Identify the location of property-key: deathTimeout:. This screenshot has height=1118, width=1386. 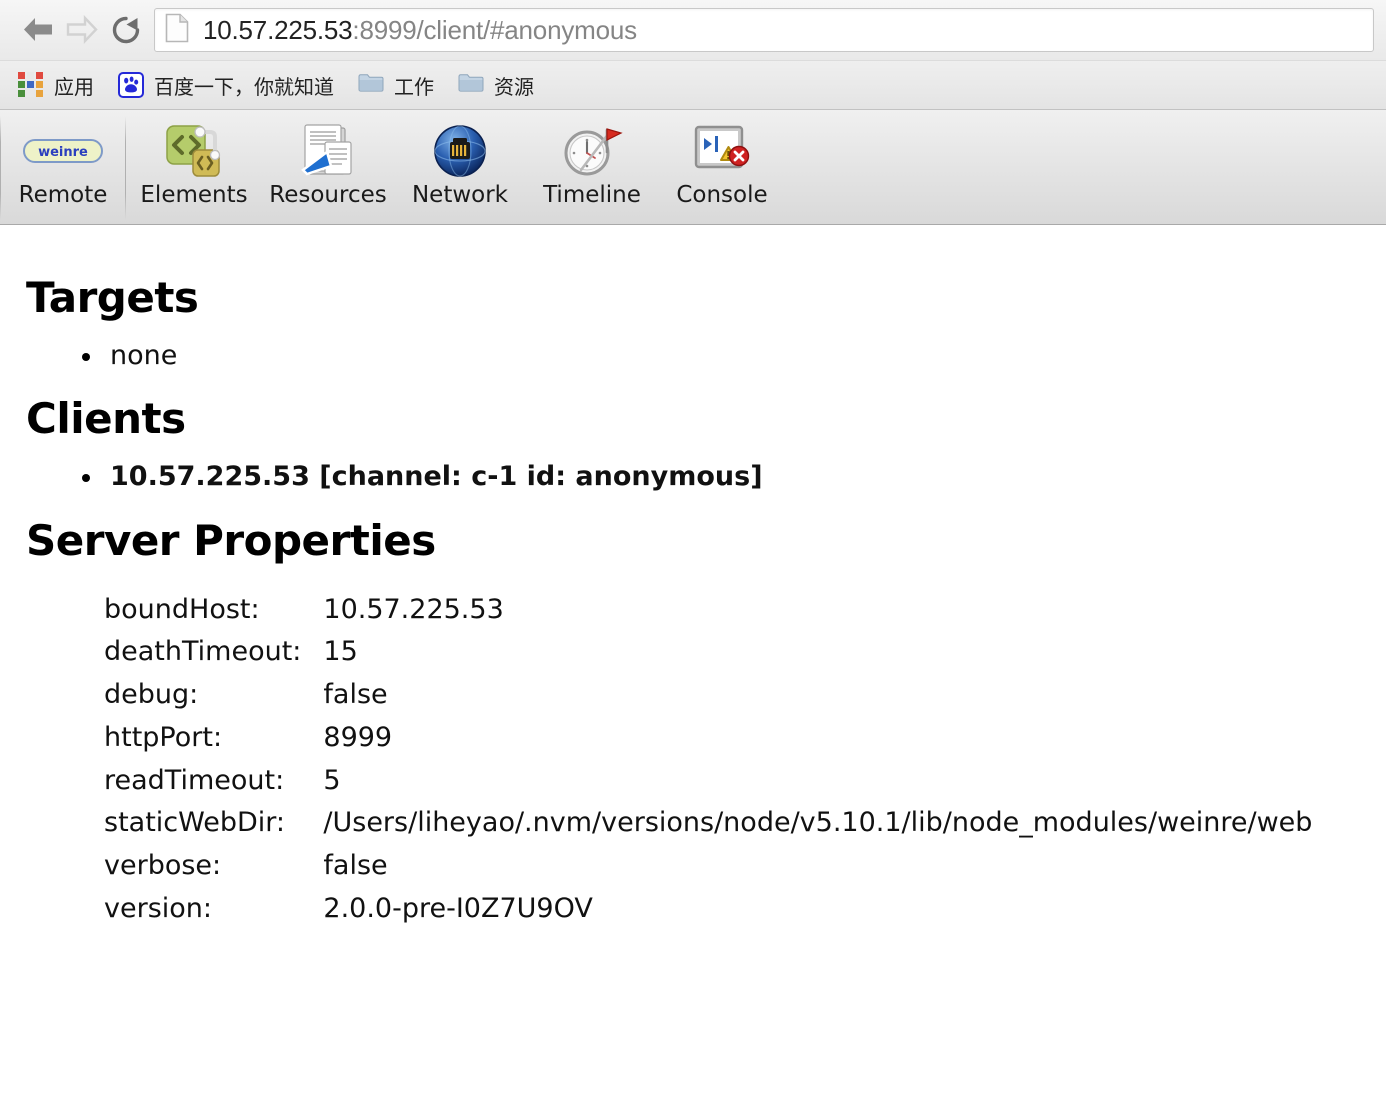
(203, 652).